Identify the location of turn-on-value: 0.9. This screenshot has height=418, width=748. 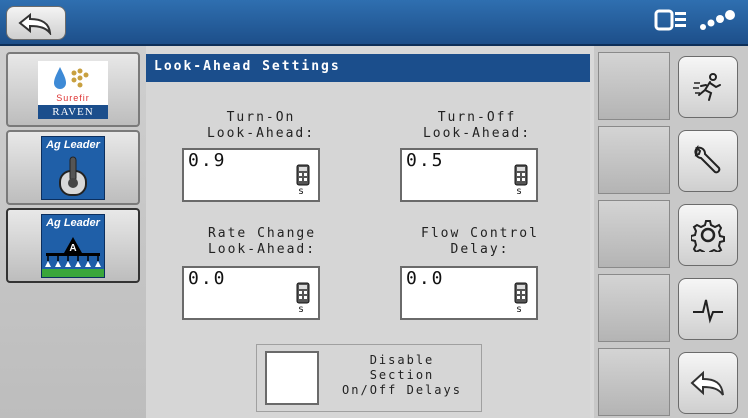
(207, 160).